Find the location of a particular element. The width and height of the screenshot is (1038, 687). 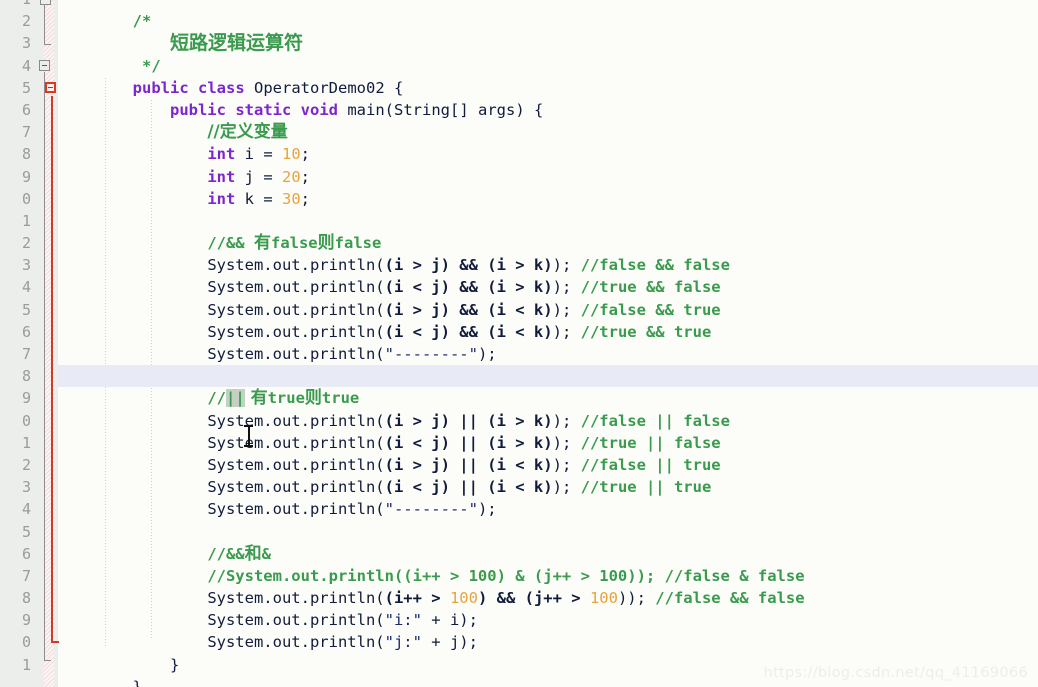

line-number-27: 7 is located at coordinates (26, 575).